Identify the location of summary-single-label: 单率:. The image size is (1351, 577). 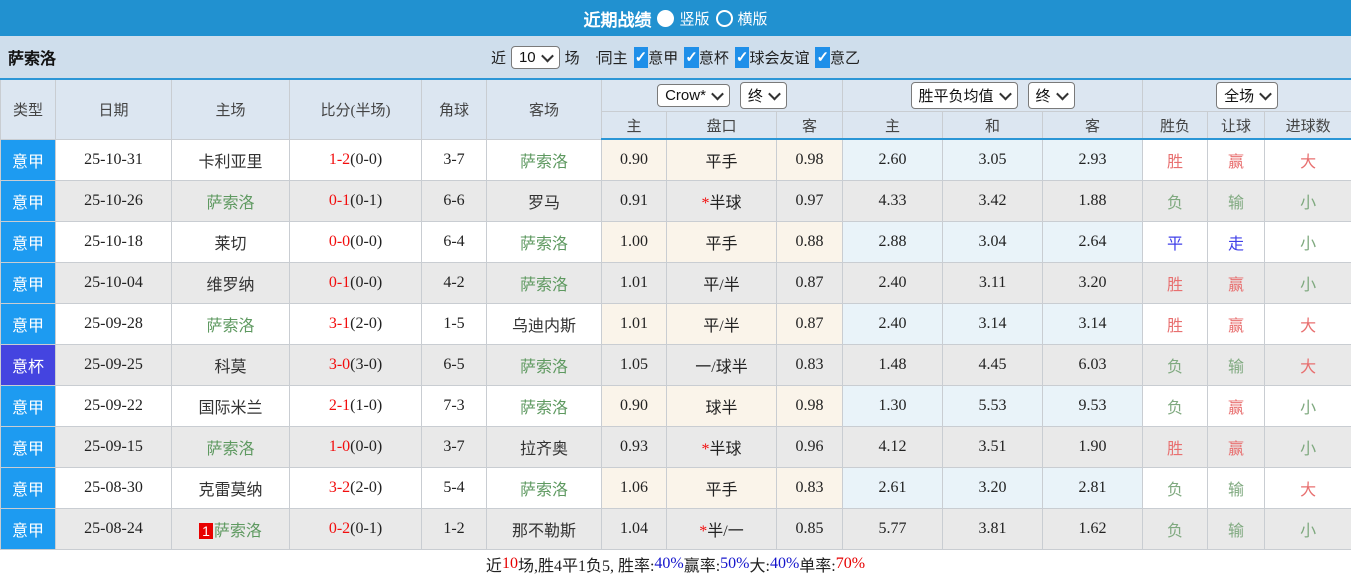
(817, 566).